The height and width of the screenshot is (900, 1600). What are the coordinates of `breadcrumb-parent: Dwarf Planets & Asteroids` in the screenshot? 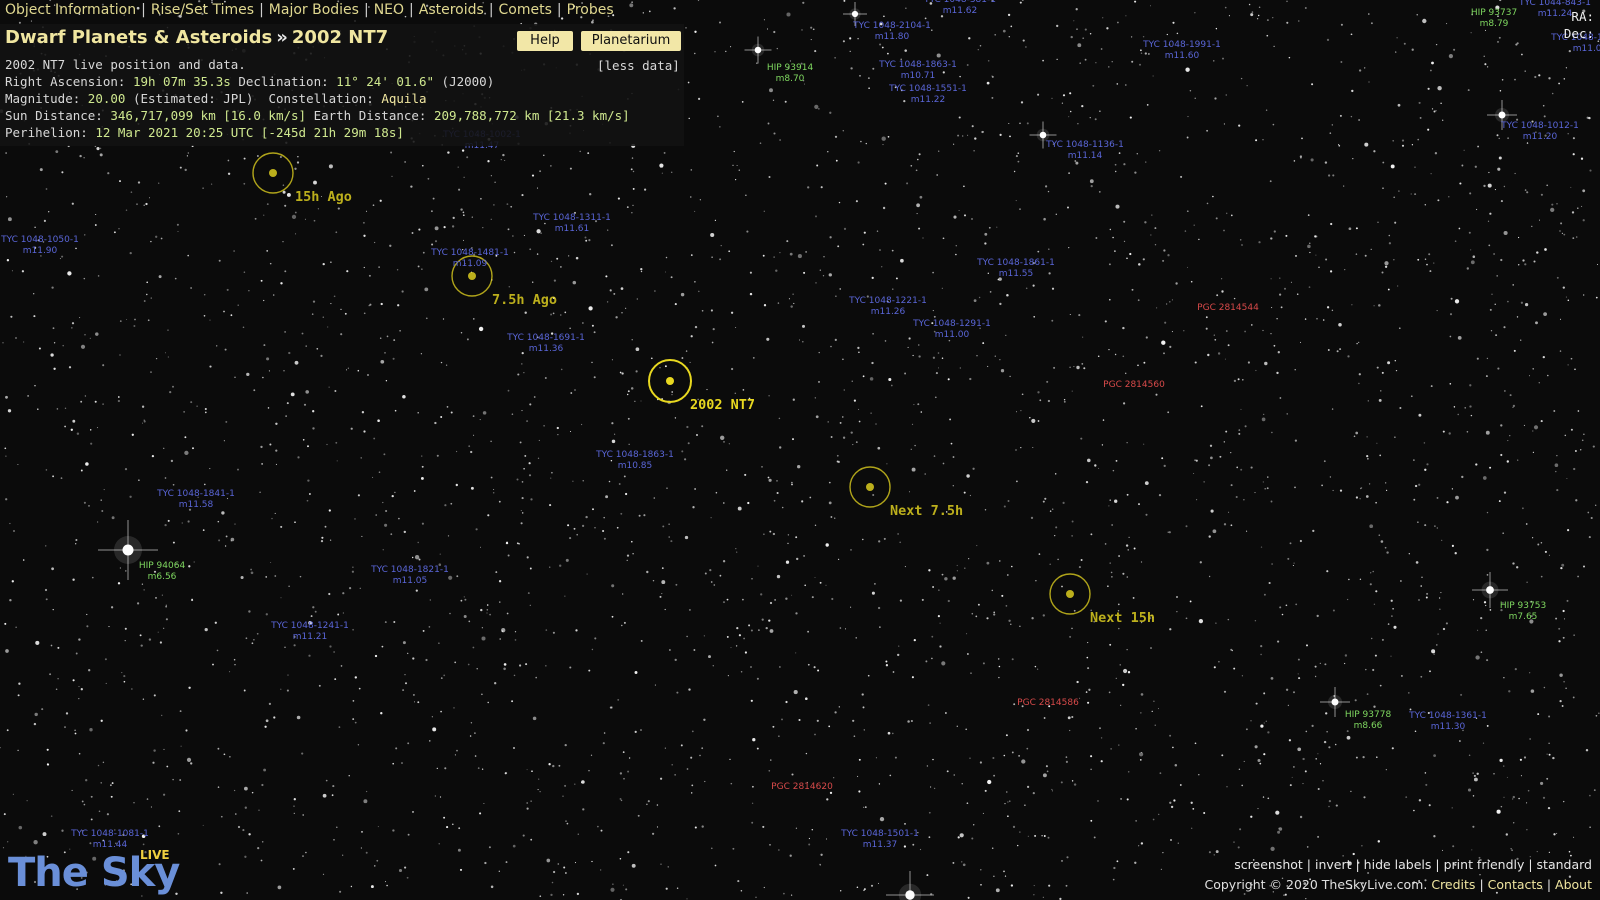 It's located at (138, 37).